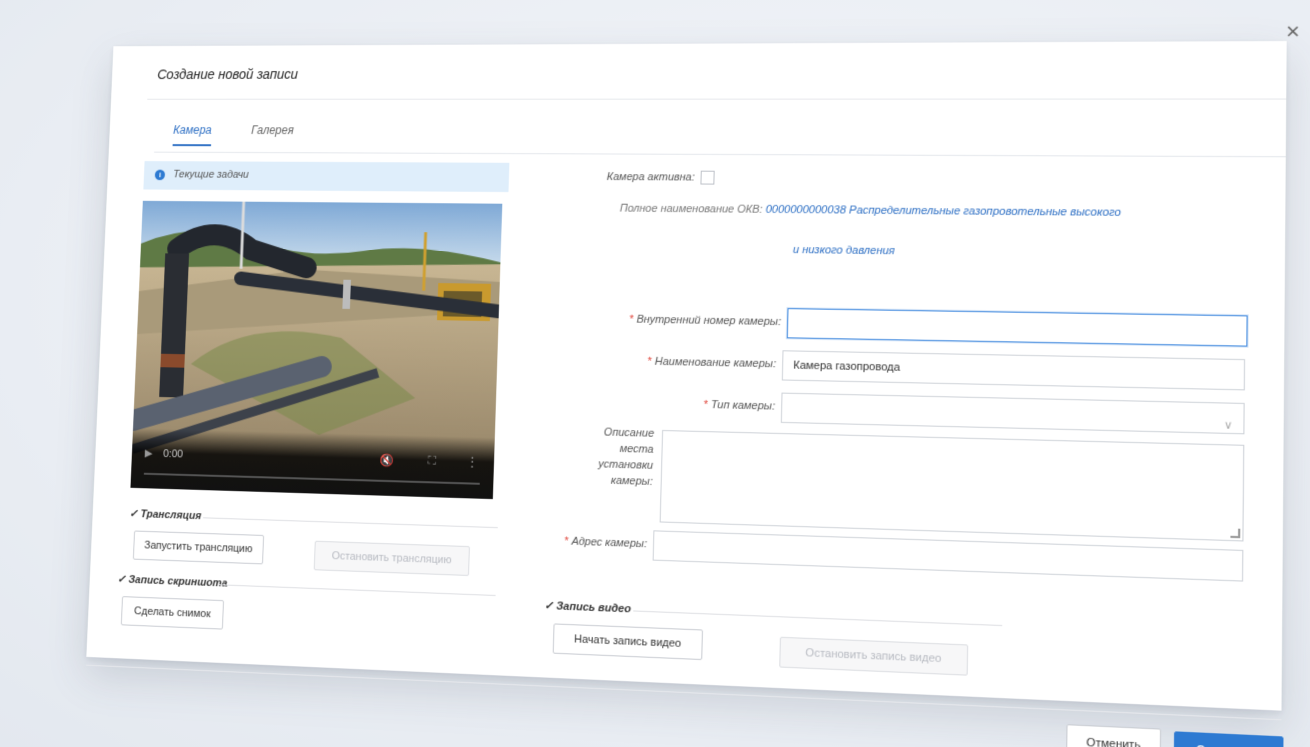 This screenshot has height=747, width=1310. What do you see at coordinates (683, 693) in the screenshot?
I see `footer-divider` at bounding box center [683, 693].